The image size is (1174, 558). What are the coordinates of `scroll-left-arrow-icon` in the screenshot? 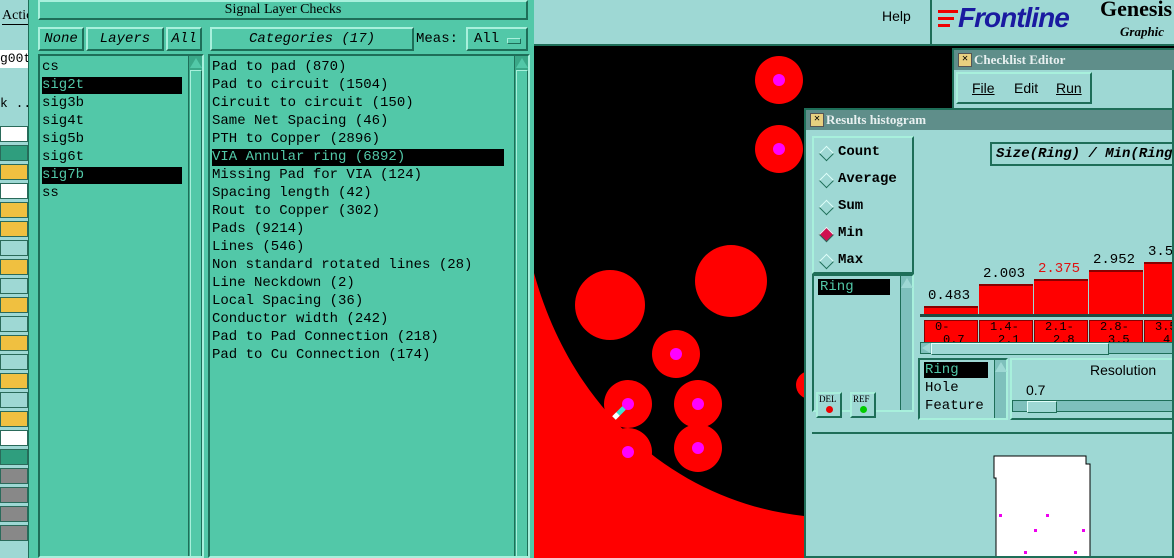 It's located at (926, 348).